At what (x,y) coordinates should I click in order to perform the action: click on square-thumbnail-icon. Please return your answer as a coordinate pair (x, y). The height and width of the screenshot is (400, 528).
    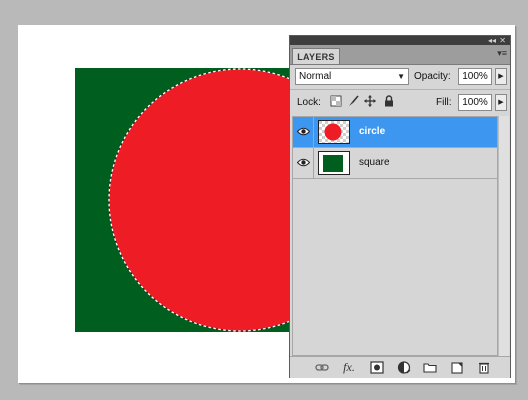
    Looking at the image, I should click on (334, 163).